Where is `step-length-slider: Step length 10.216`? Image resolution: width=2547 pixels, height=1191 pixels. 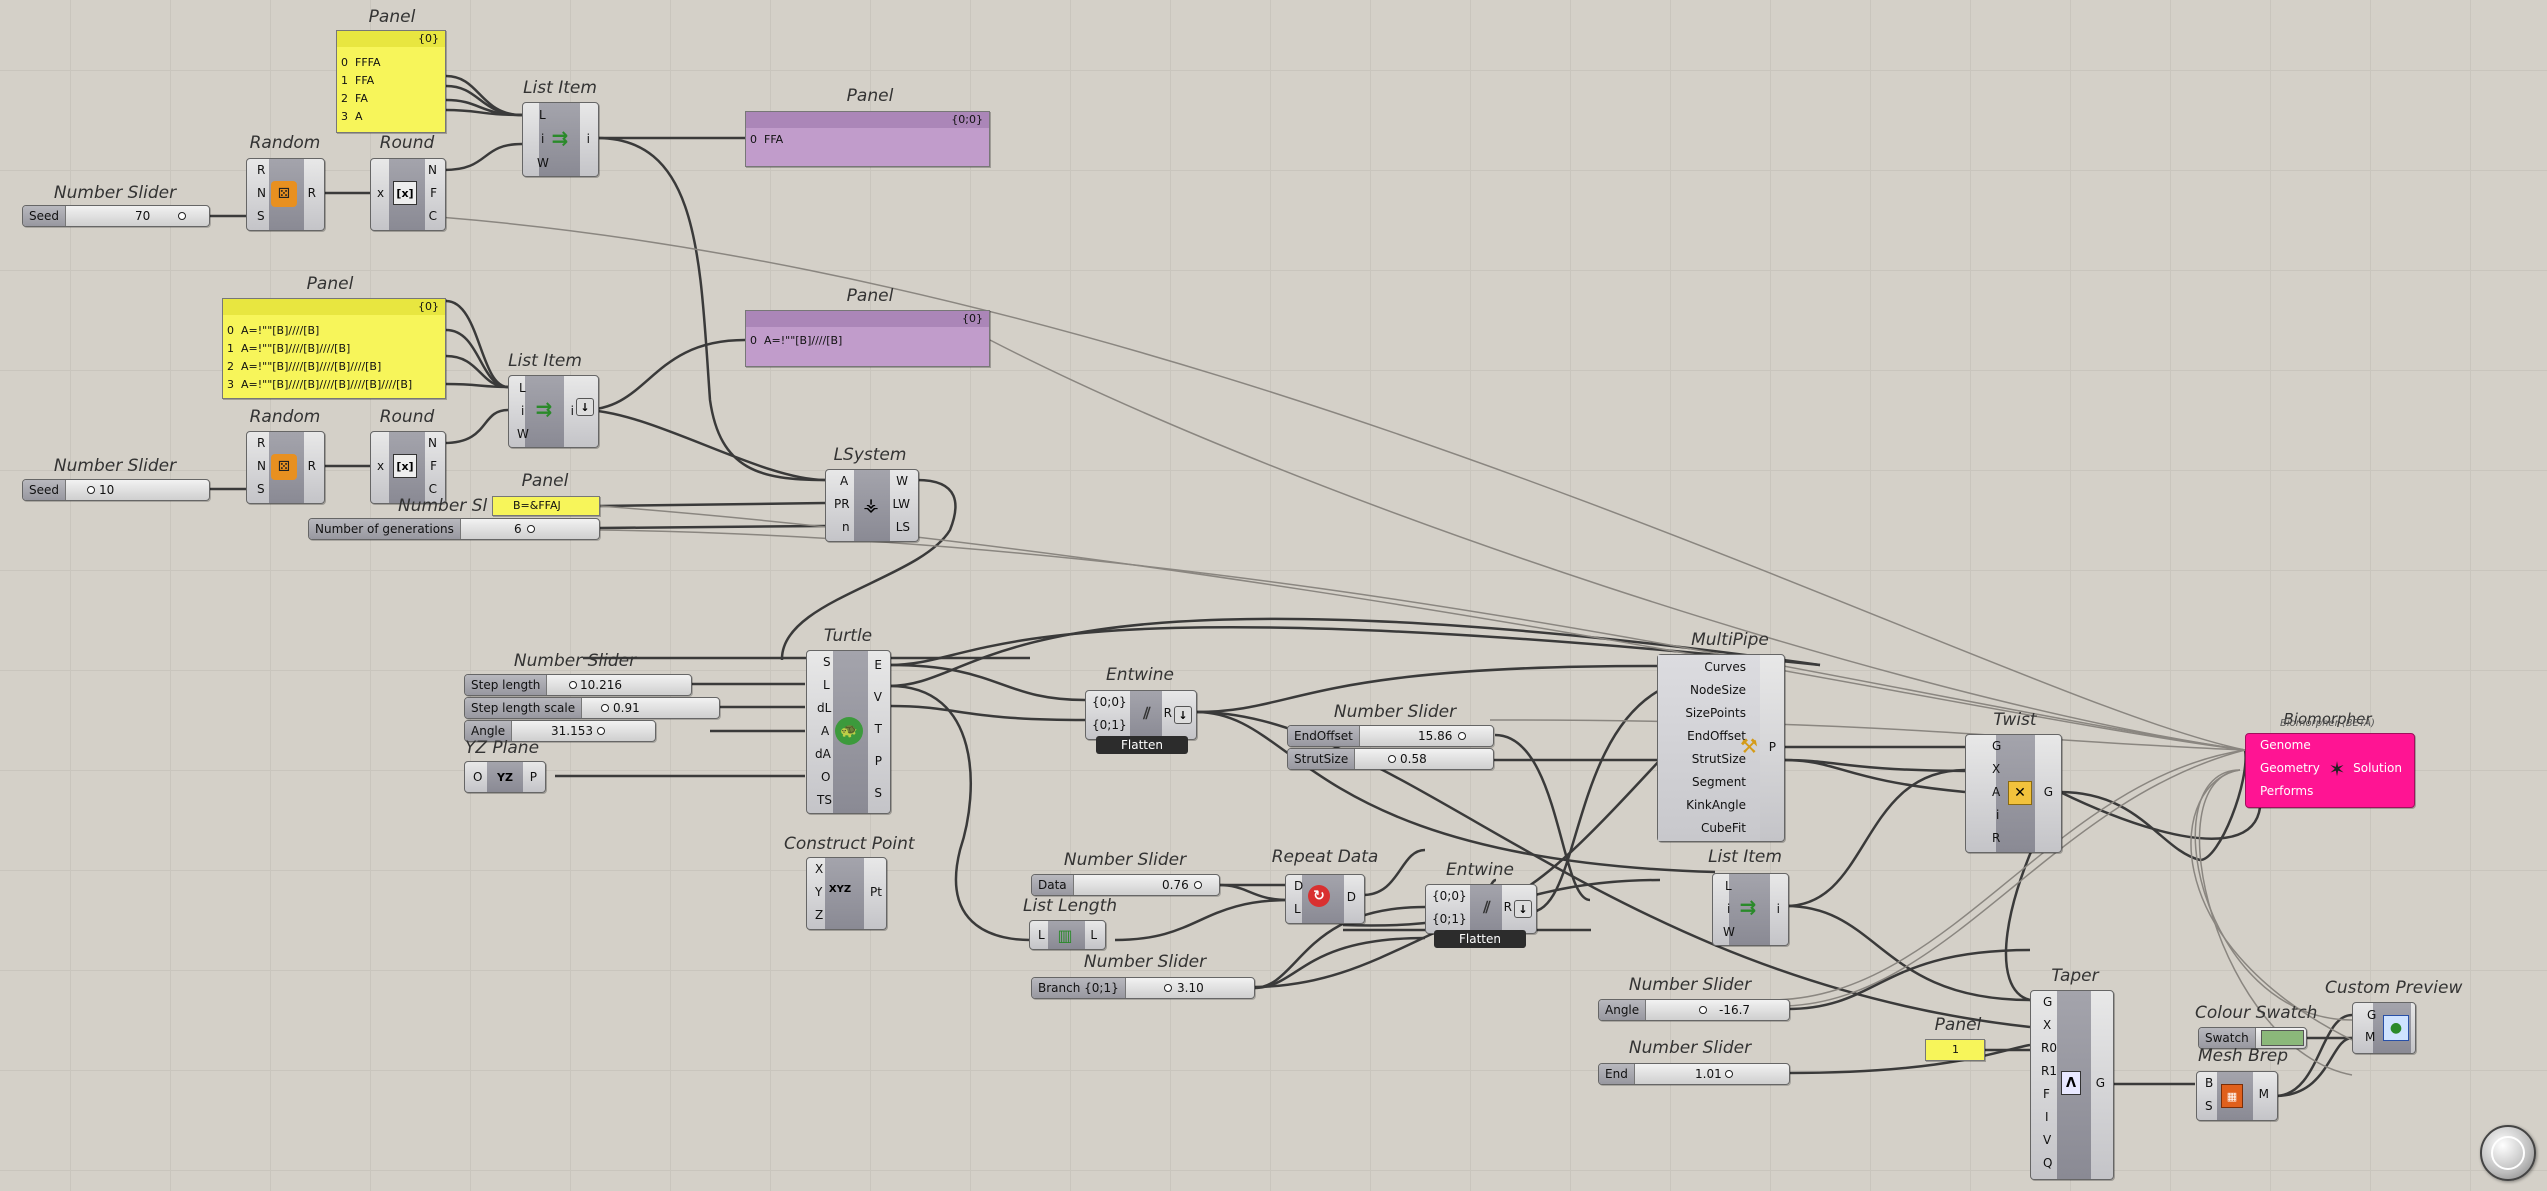 step-length-slider: Step length 10.216 is located at coordinates (578, 685).